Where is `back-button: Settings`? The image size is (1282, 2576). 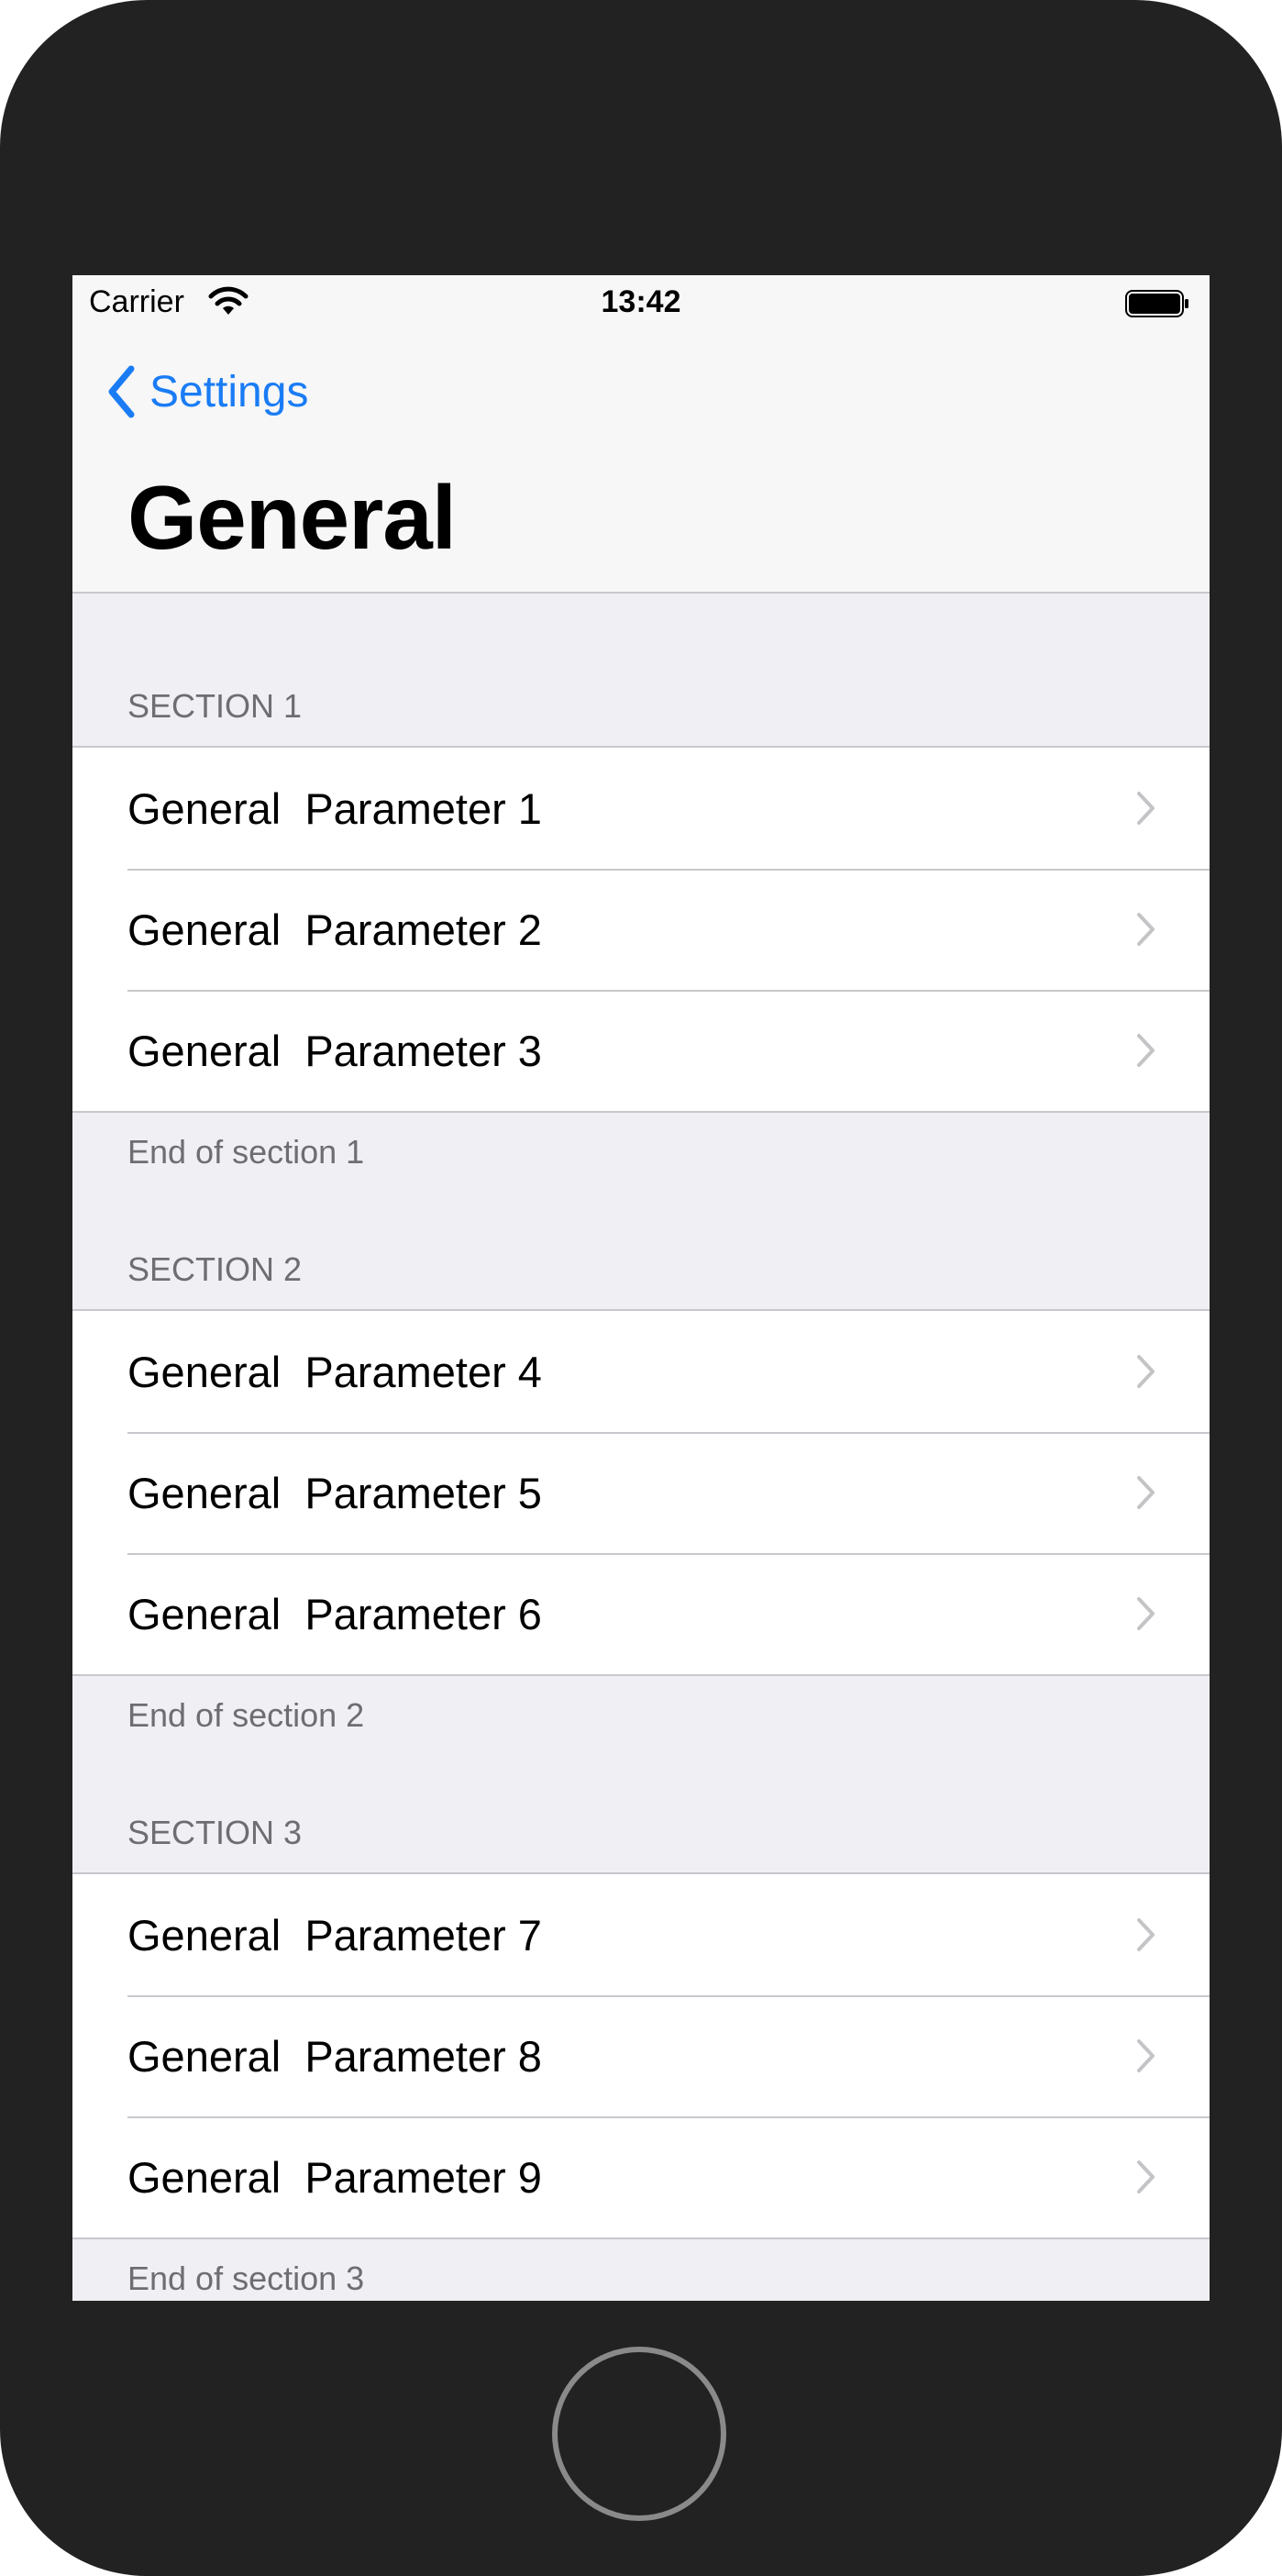 back-button: Settings is located at coordinates (206, 392).